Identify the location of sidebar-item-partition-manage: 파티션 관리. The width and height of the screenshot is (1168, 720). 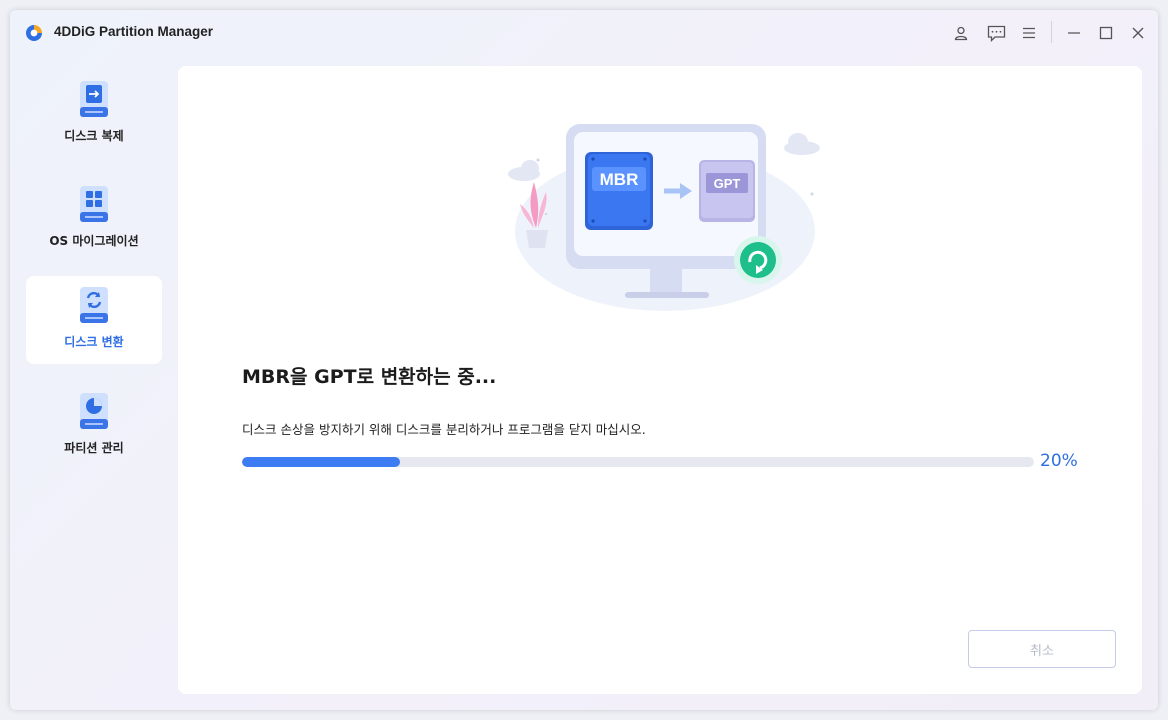
(94, 426).